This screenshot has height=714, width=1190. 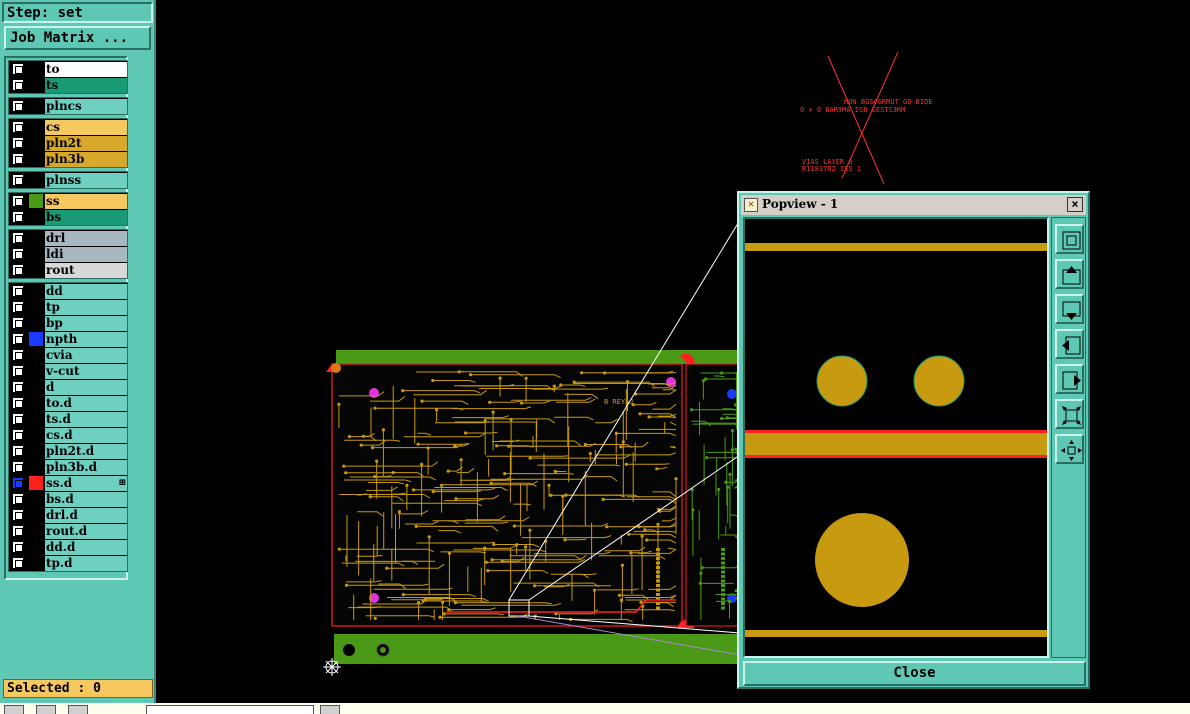 I want to click on expand-icon: ⊞, so click(x=122, y=483).